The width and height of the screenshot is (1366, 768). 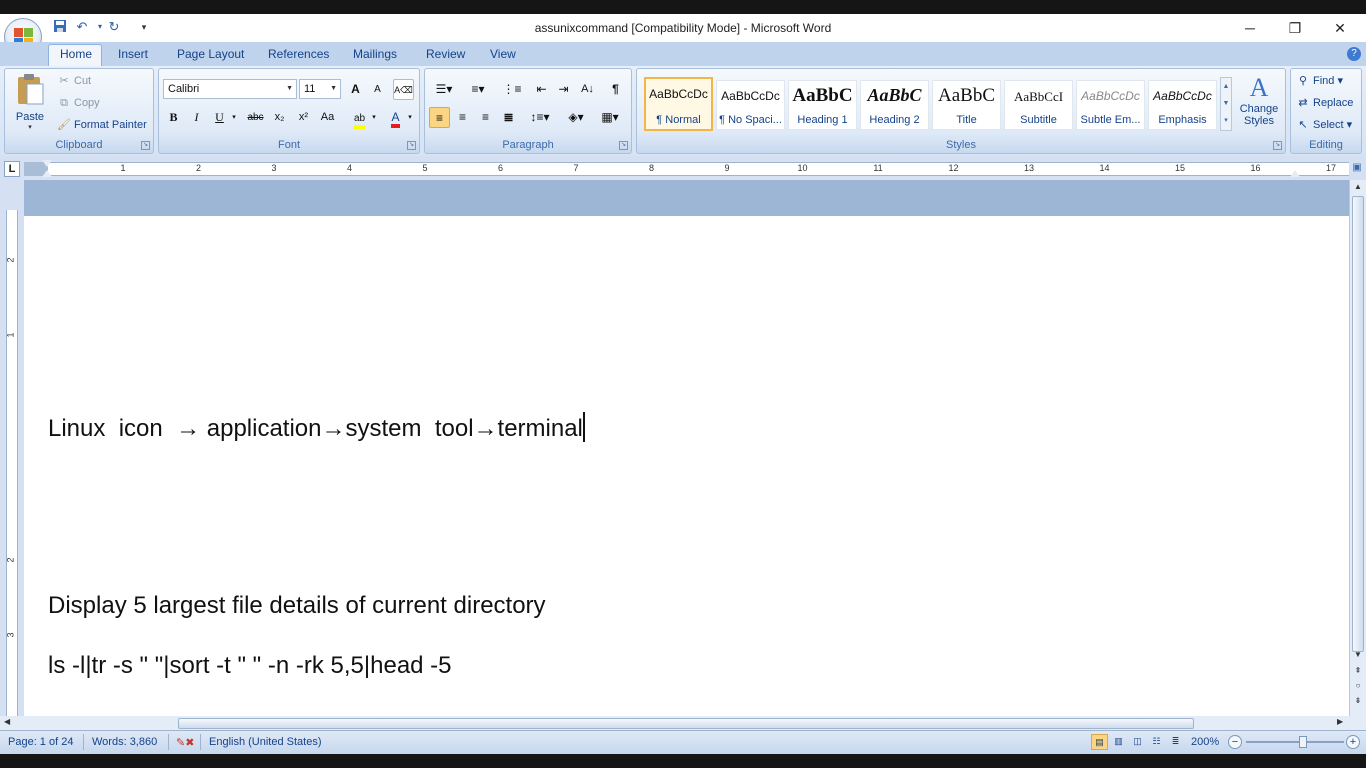 What do you see at coordinates (1226, 104) in the screenshot?
I see `styles-scroll-icon: ▲ ▼ ▾` at bounding box center [1226, 104].